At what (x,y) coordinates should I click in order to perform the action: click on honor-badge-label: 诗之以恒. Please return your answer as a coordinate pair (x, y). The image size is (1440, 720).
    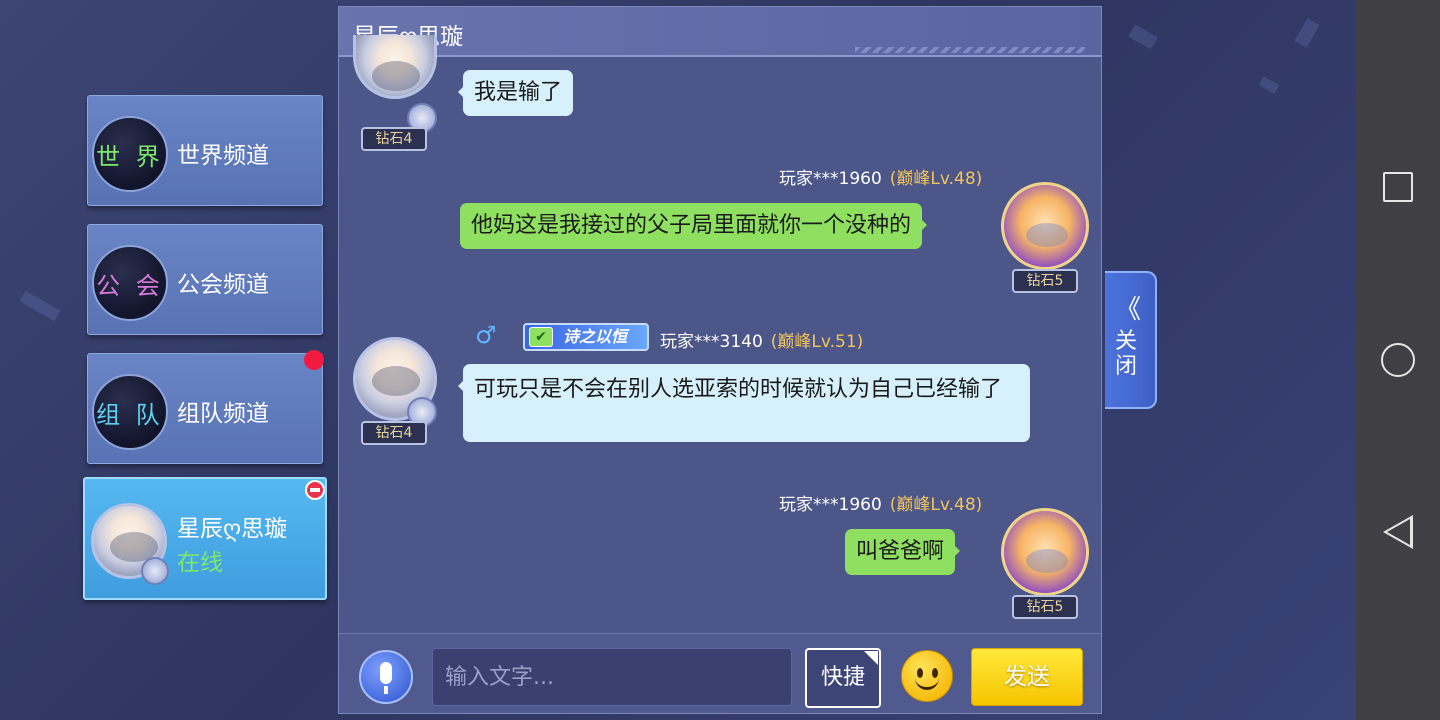
    Looking at the image, I should click on (595, 336).